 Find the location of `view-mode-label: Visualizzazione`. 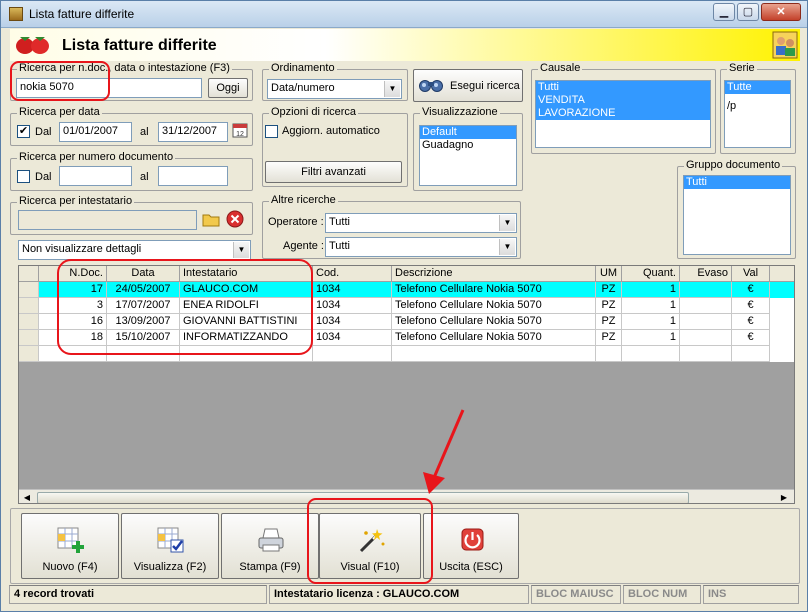

view-mode-label: Visualizzazione is located at coordinates (460, 112).